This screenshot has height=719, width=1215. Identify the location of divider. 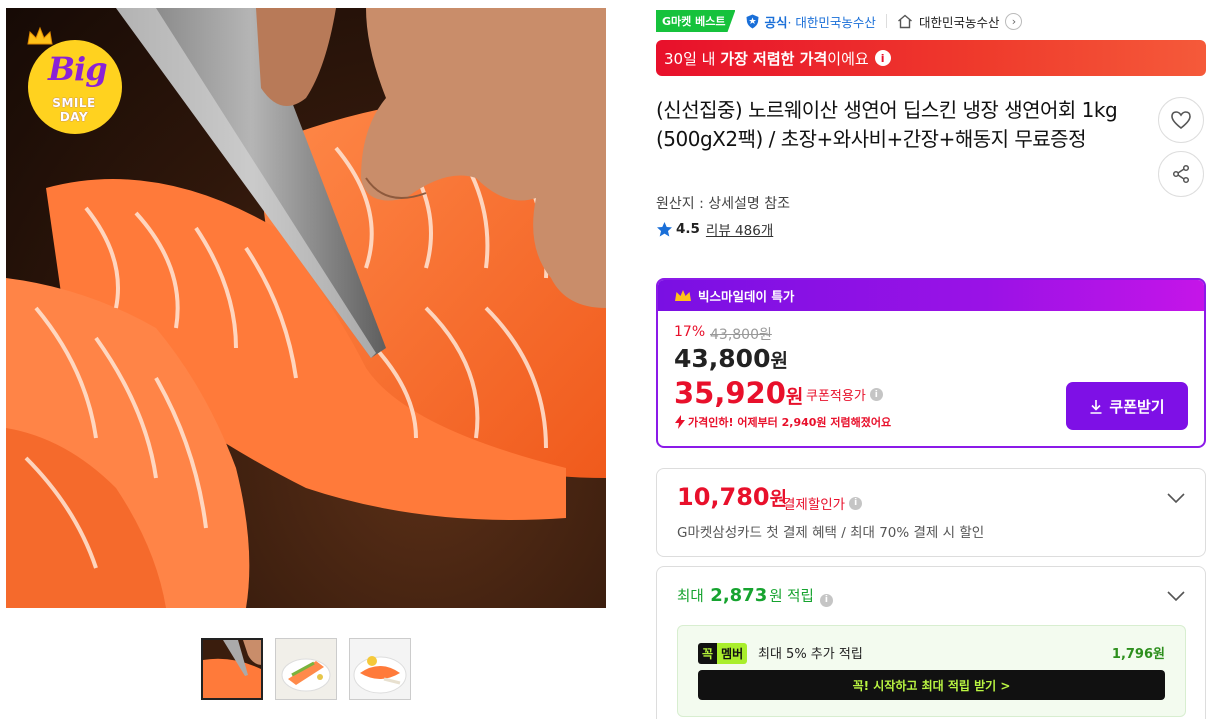
(886, 21).